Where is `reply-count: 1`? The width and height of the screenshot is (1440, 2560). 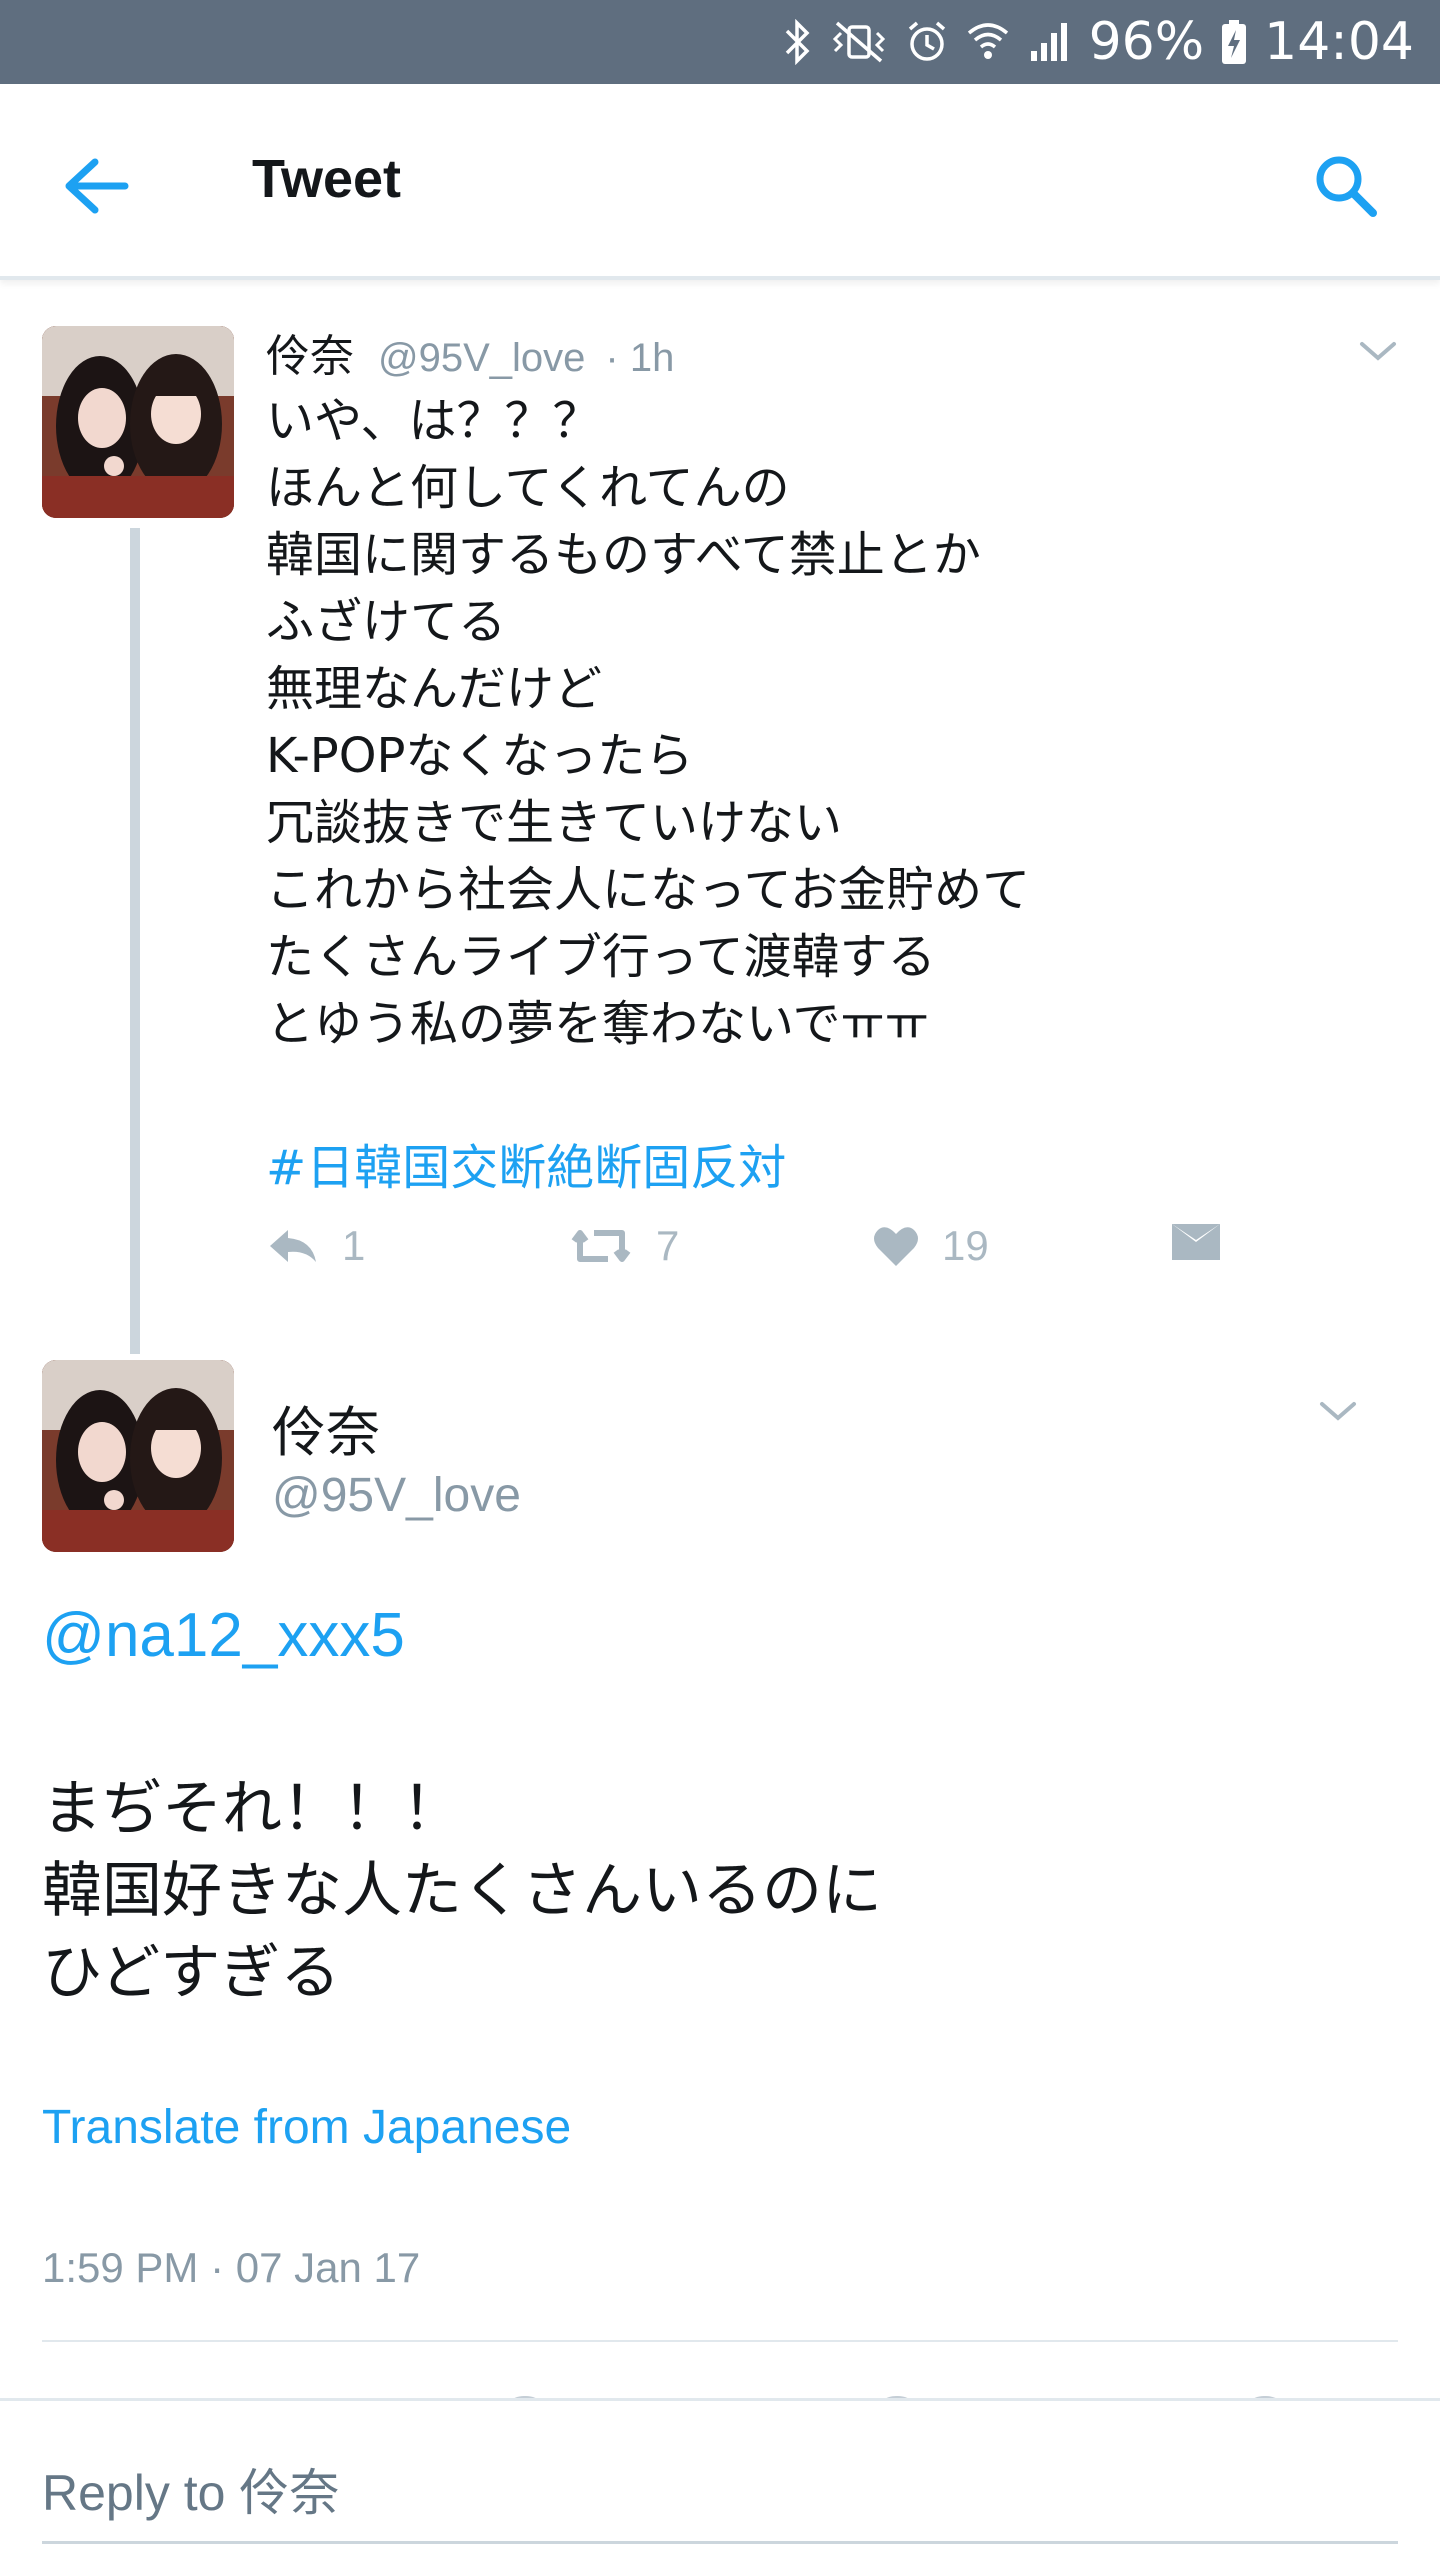 reply-count: 1 is located at coordinates (354, 1245).